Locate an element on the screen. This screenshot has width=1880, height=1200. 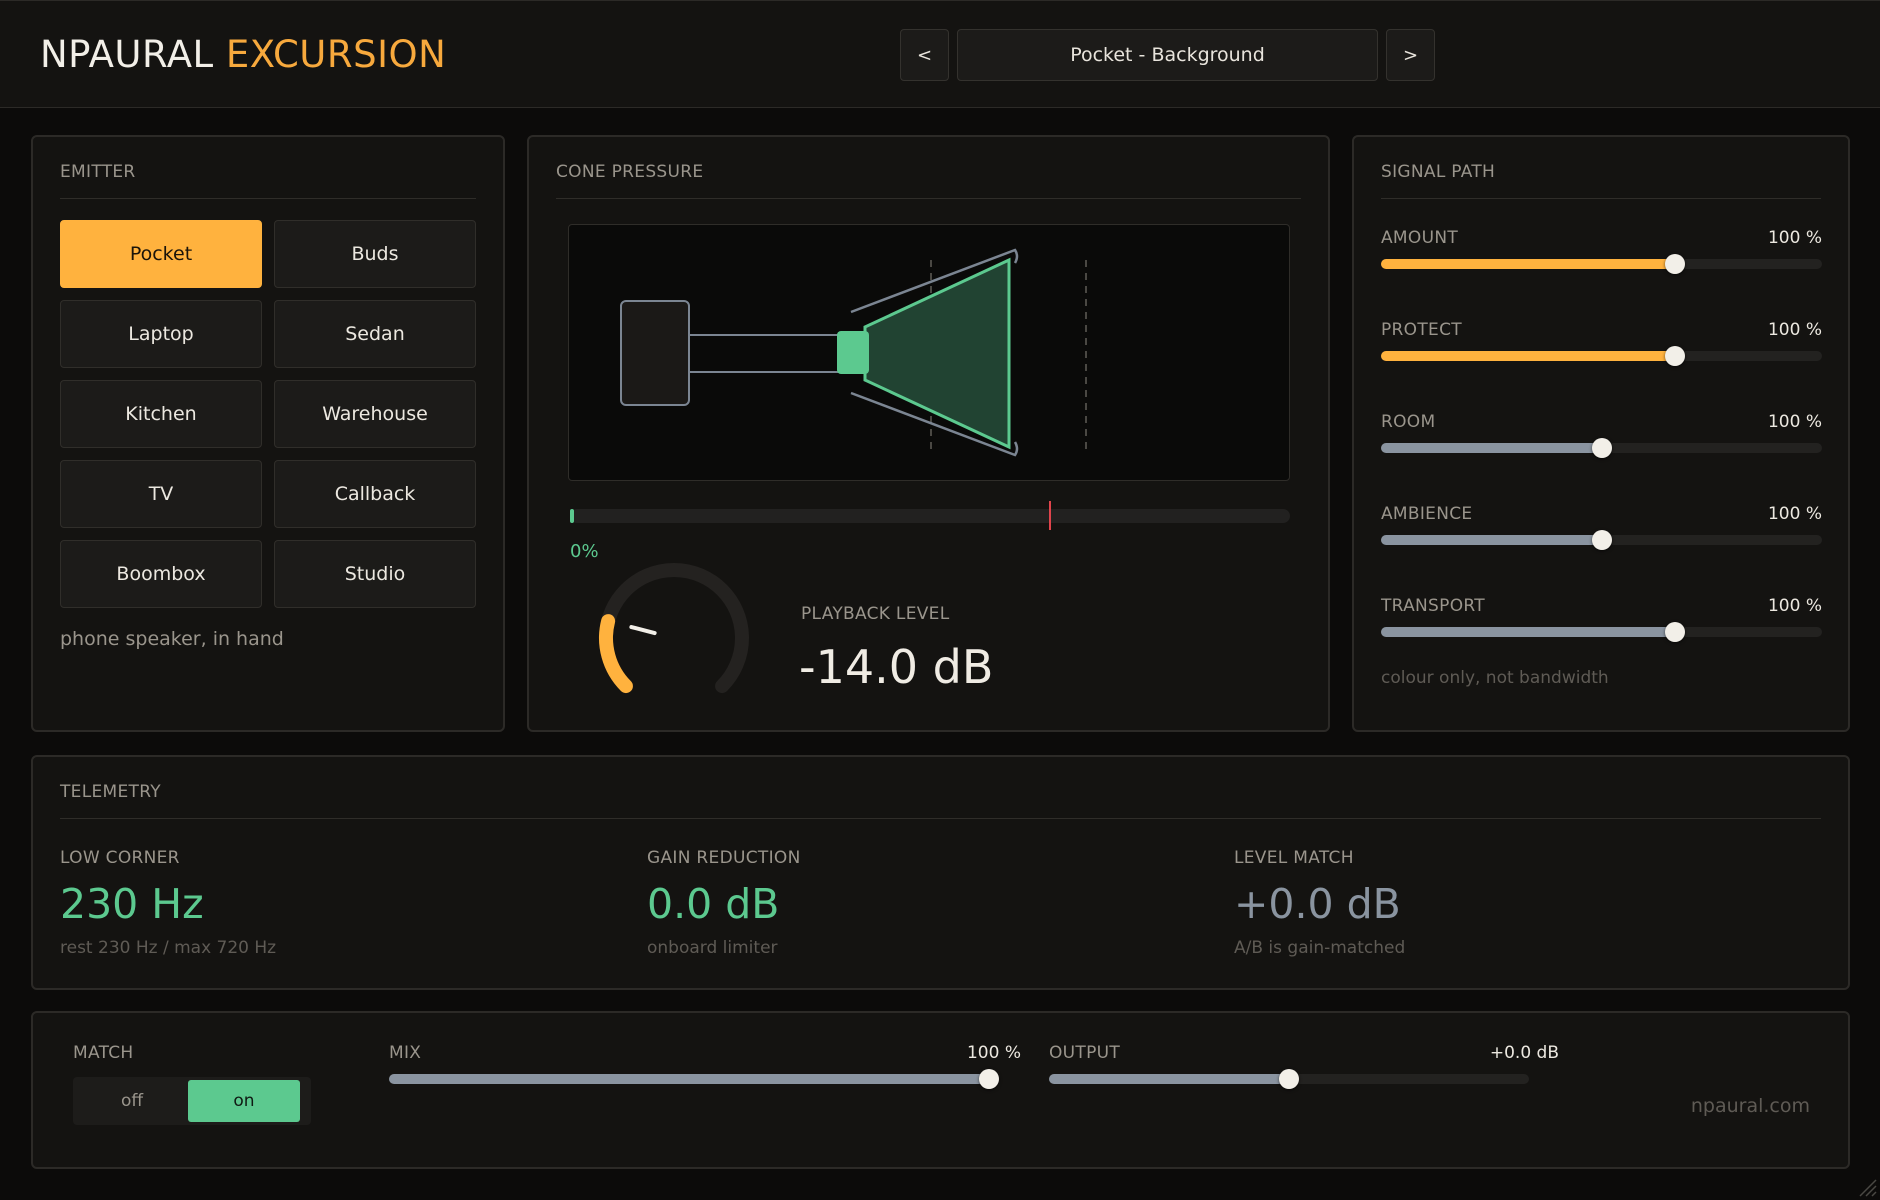
low-corner-detail: rest 230 Hz / max 720 Hz is located at coordinates (168, 948).